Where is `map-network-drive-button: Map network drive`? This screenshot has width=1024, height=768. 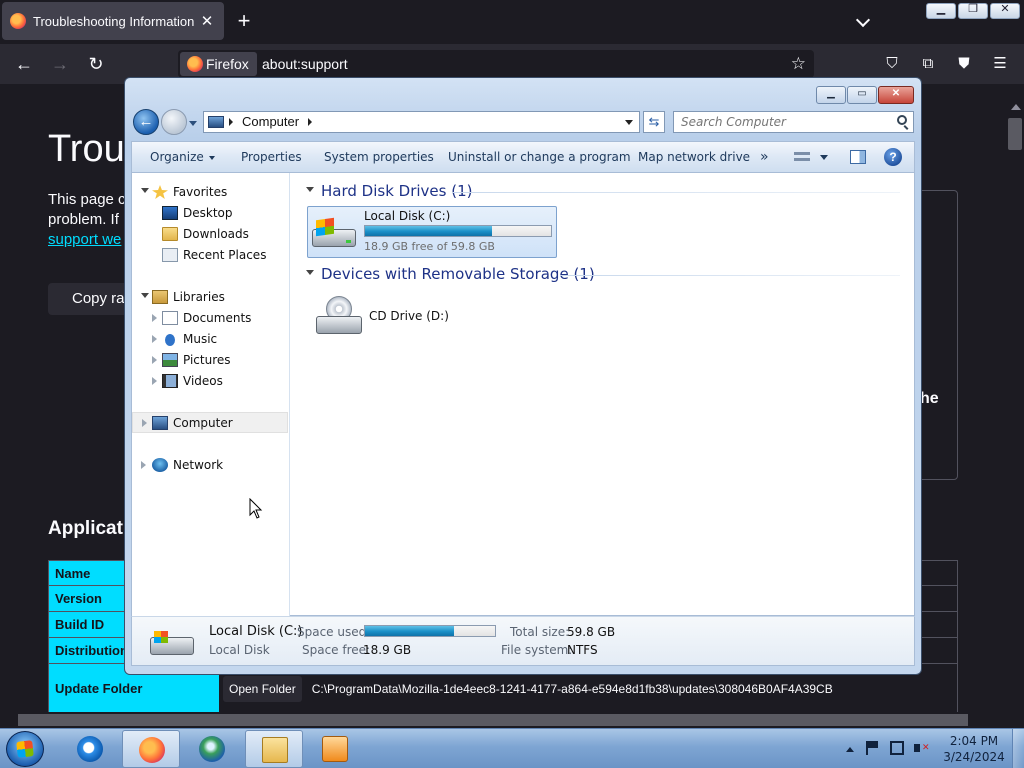 map-network-drive-button: Map network drive is located at coordinates (694, 157).